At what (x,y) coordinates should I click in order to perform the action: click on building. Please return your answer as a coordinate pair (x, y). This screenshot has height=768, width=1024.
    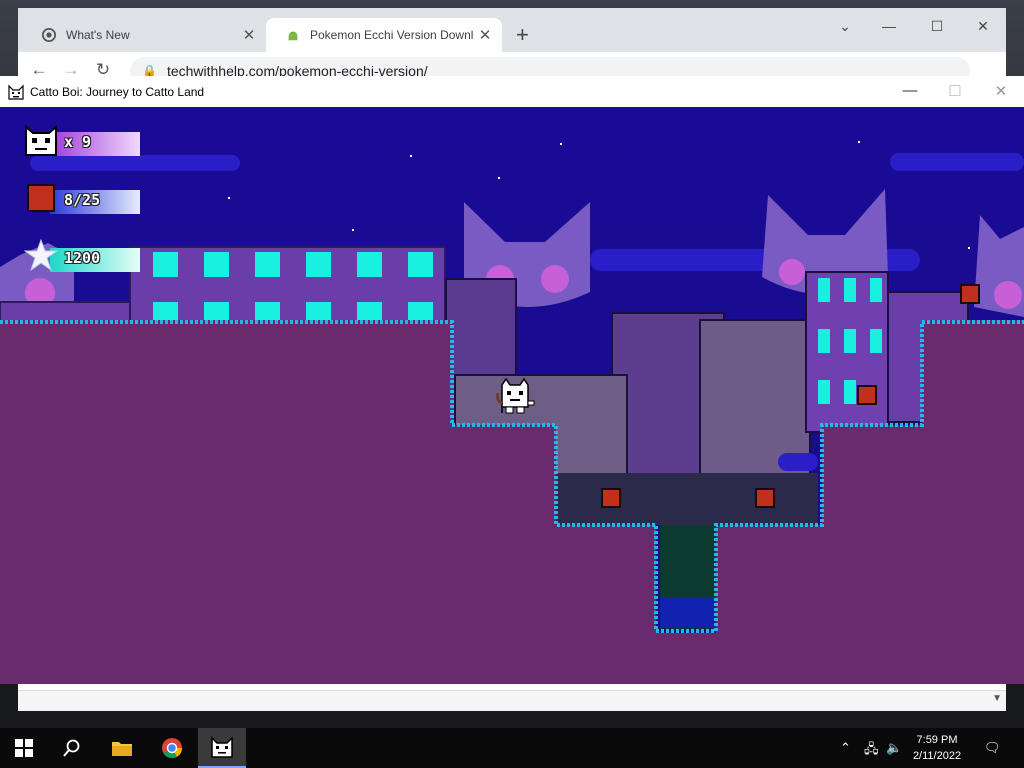
    Looking at the image, I should click on (65, 312).